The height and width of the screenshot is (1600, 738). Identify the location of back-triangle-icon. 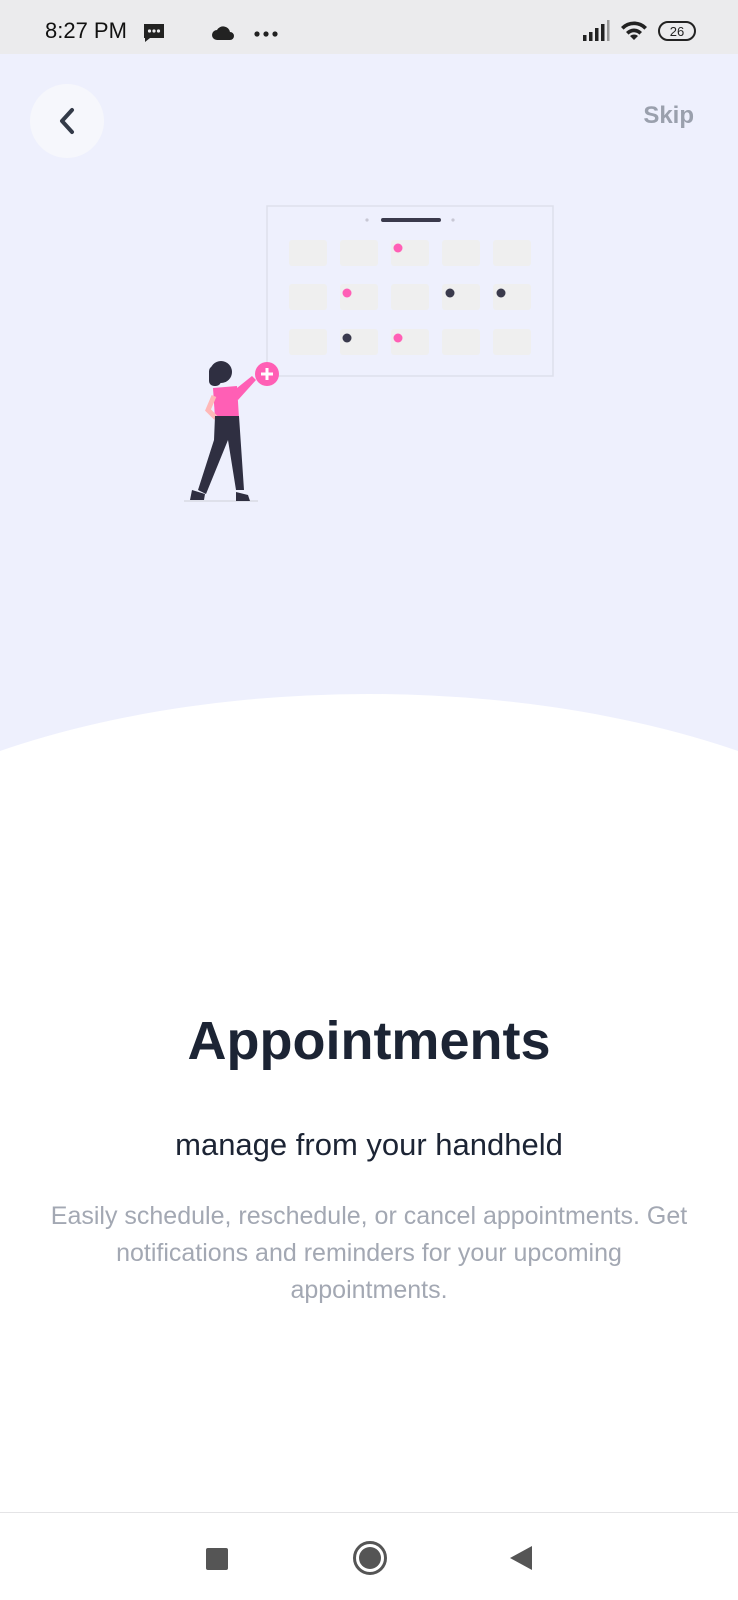
(521, 1558).